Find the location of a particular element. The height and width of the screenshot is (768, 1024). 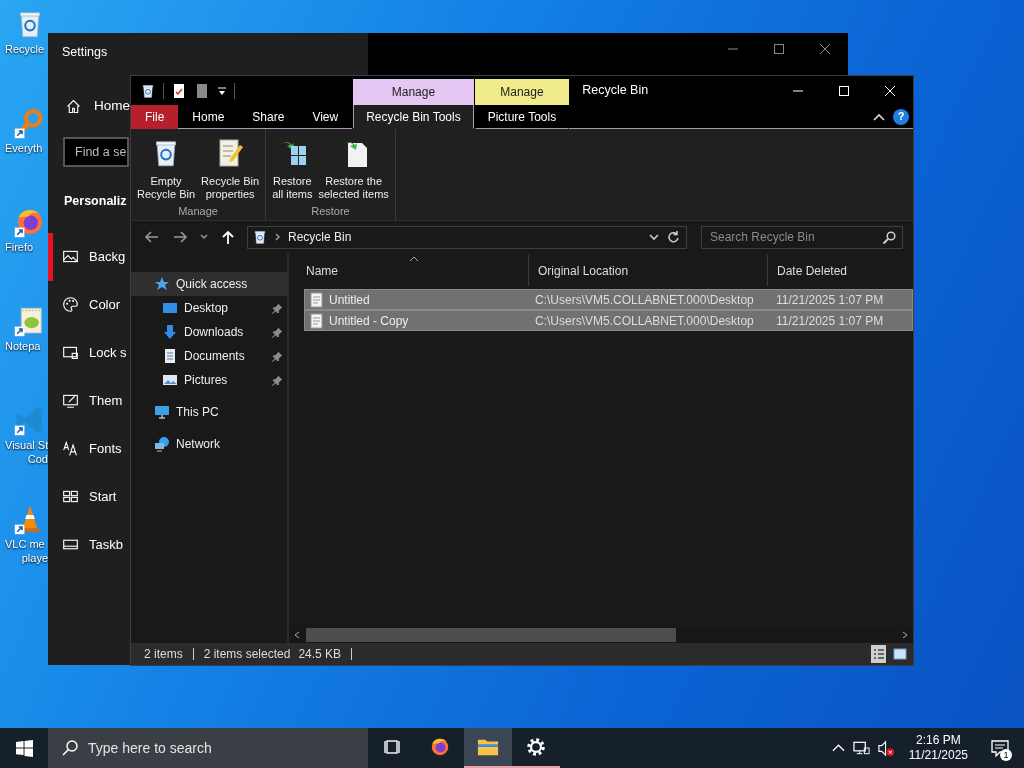

desktop-icon is located at coordinates (170, 308).